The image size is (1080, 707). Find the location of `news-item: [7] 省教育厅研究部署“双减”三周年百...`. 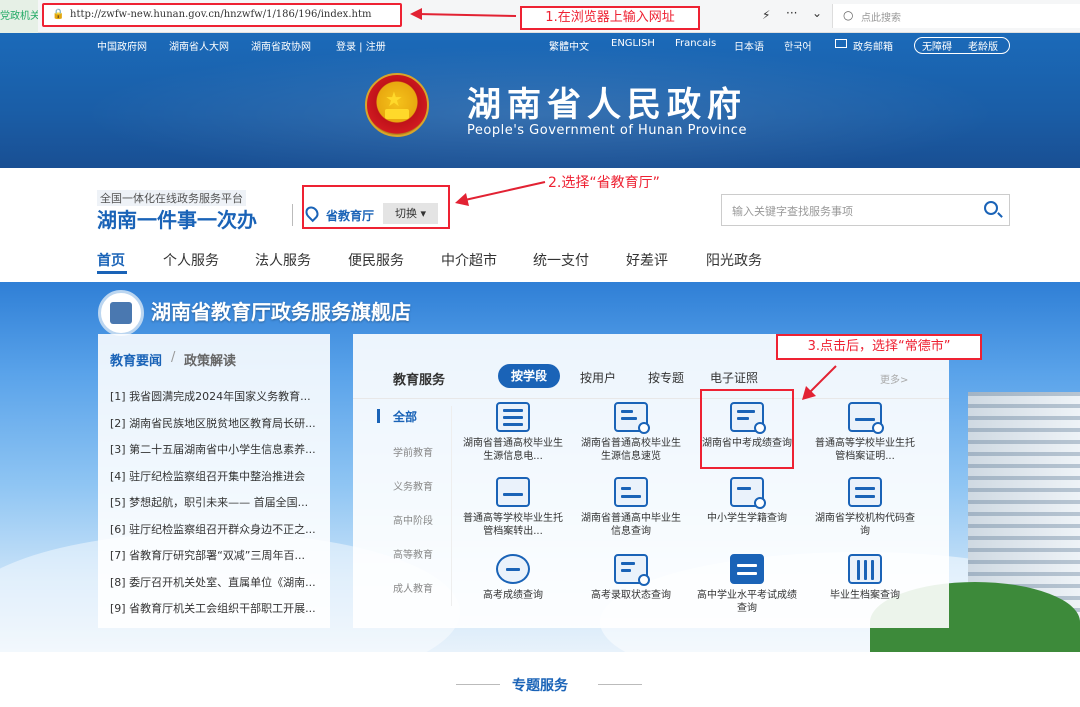

news-item: [7] 省教育厅研究部署“双减”三周年百... is located at coordinates (218, 555).